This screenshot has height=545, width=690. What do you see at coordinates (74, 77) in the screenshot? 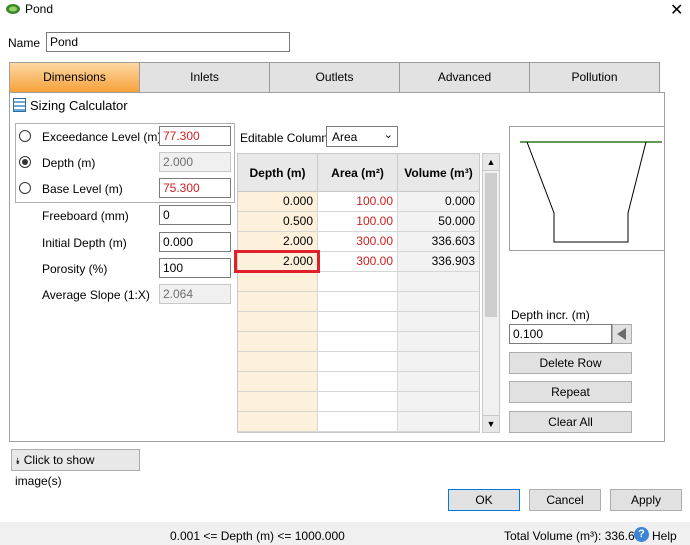
I see `tab-dimensions: Dimensions` at bounding box center [74, 77].